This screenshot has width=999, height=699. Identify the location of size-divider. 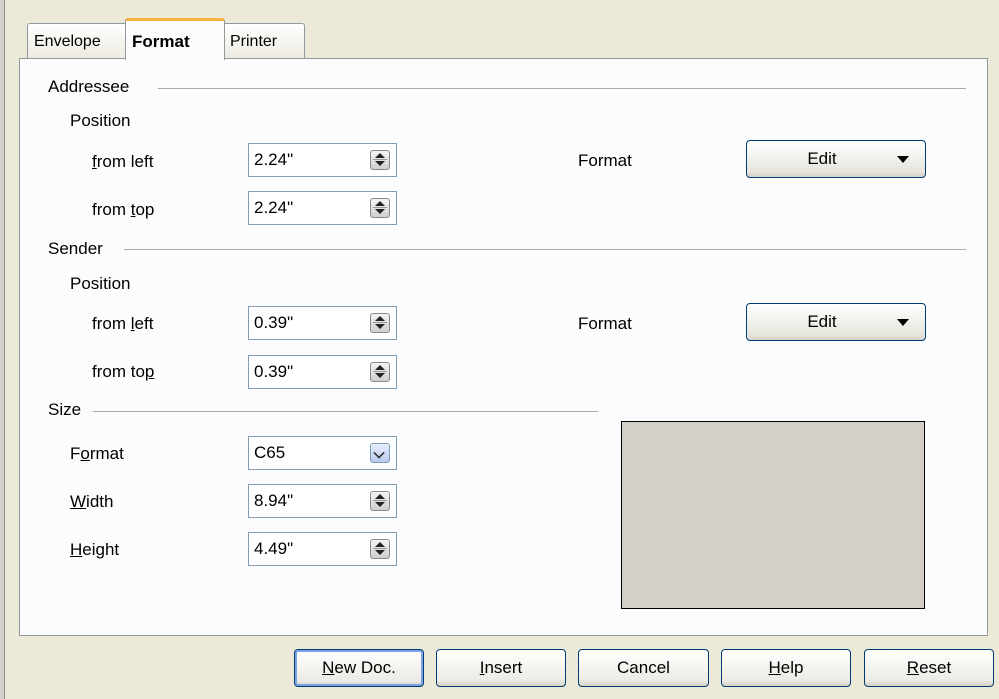
(345, 411).